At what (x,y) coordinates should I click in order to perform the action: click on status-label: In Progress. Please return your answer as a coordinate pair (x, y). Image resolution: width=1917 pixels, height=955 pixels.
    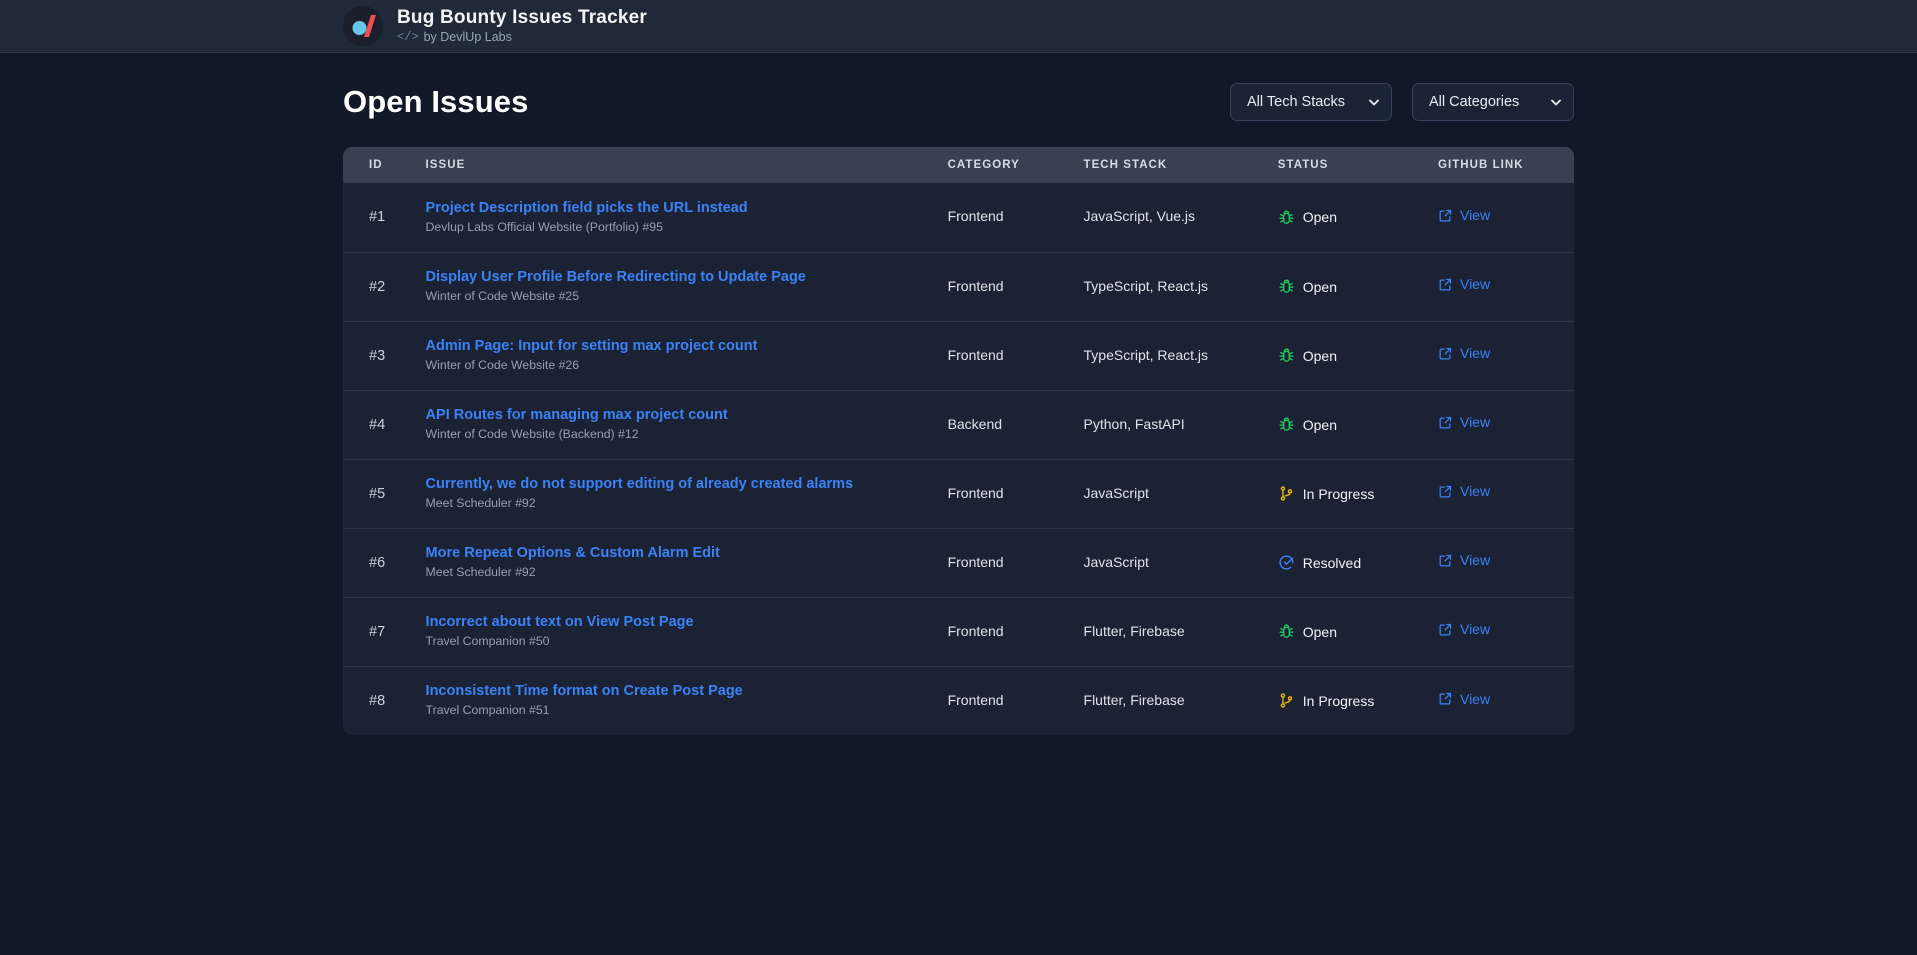
    Looking at the image, I should click on (1338, 493).